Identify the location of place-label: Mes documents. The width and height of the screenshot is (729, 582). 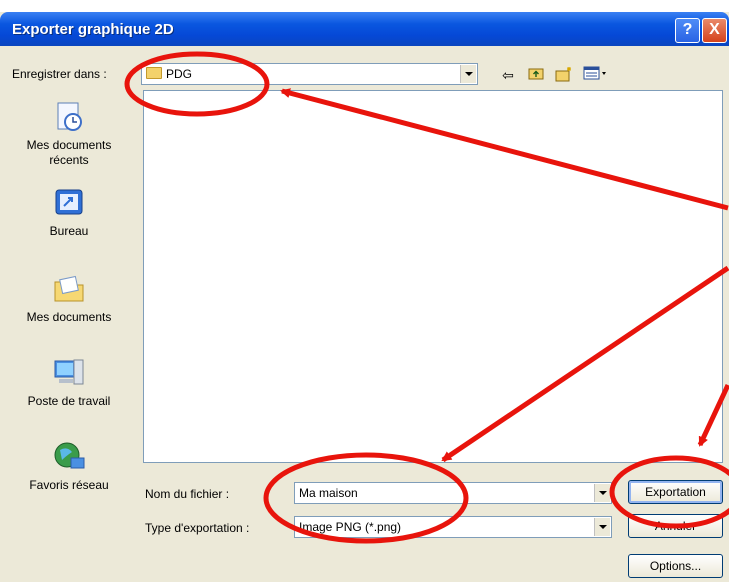
(69, 317).